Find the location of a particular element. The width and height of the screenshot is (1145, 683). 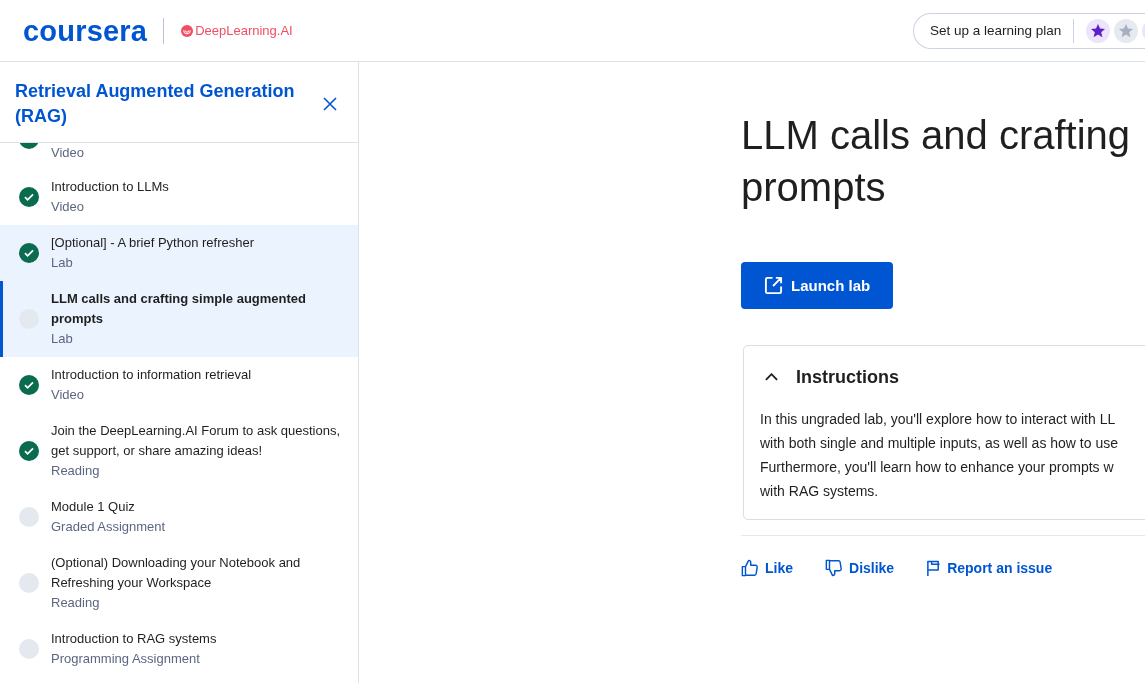

lesson-item: Introduction to RAG systems Programming Assignment is located at coordinates (179, 649).